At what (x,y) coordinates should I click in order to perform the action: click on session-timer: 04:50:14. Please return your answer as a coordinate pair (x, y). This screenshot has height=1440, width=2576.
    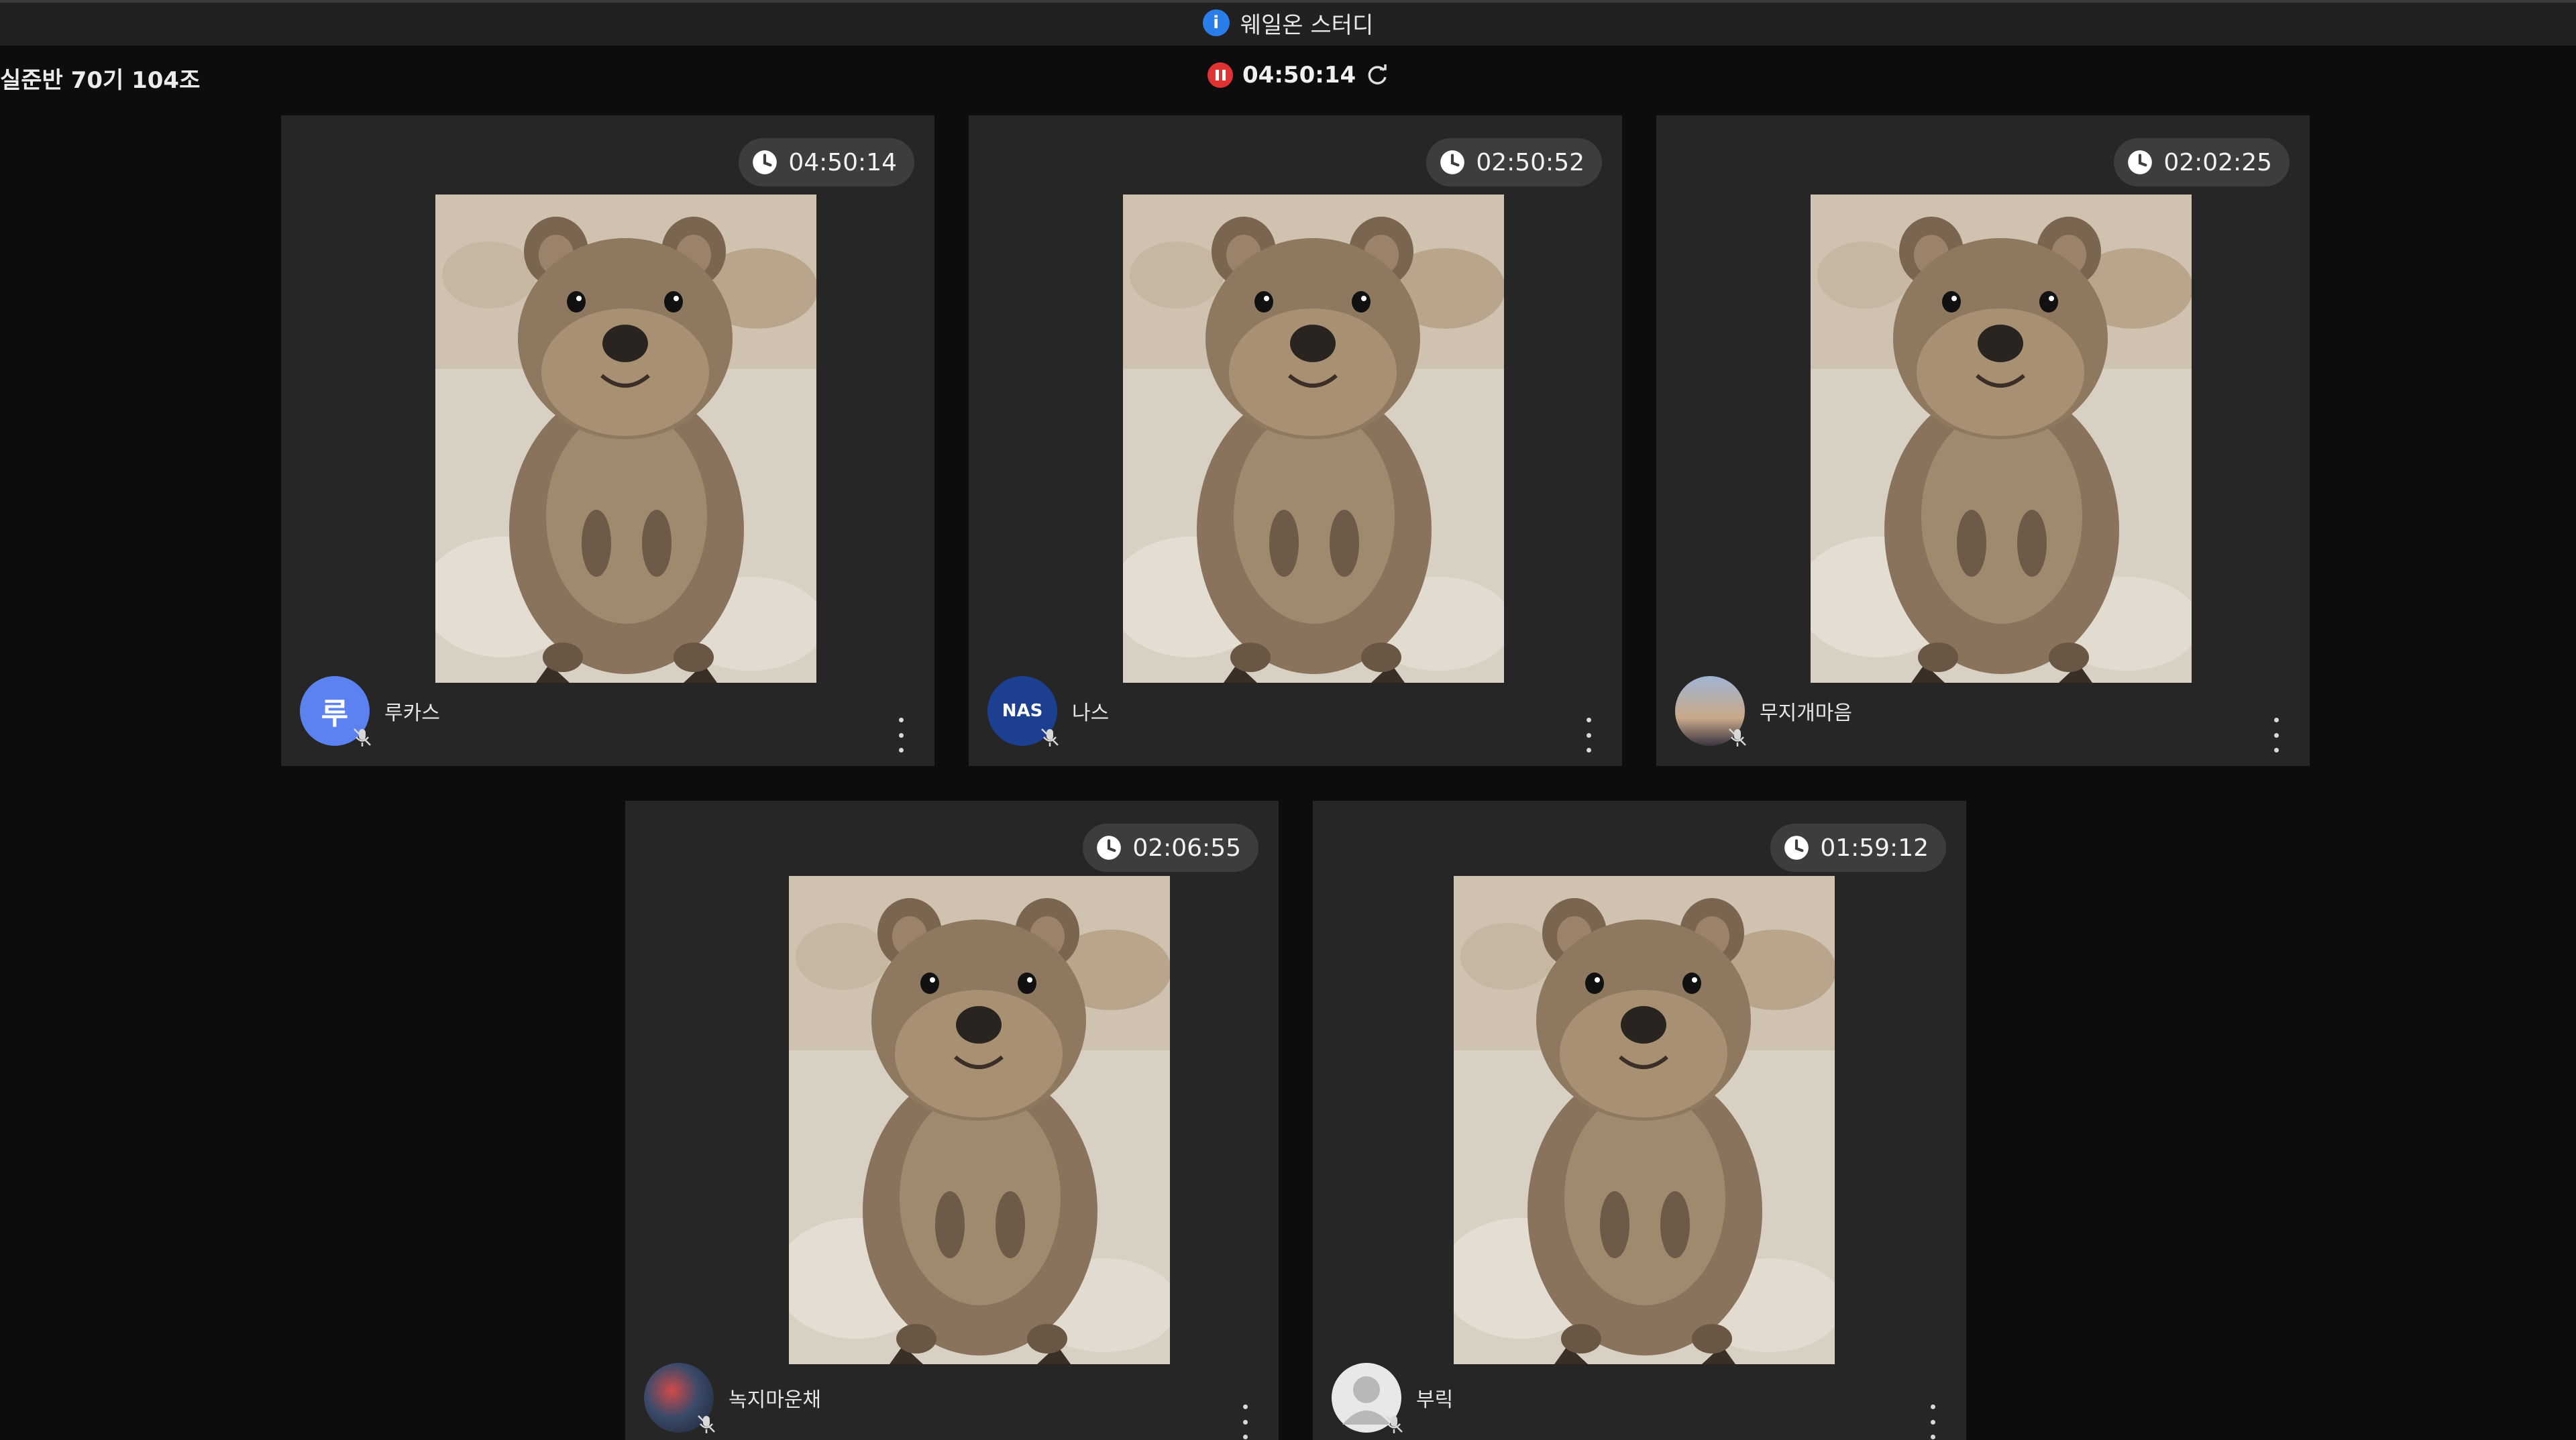
    Looking at the image, I should click on (1299, 75).